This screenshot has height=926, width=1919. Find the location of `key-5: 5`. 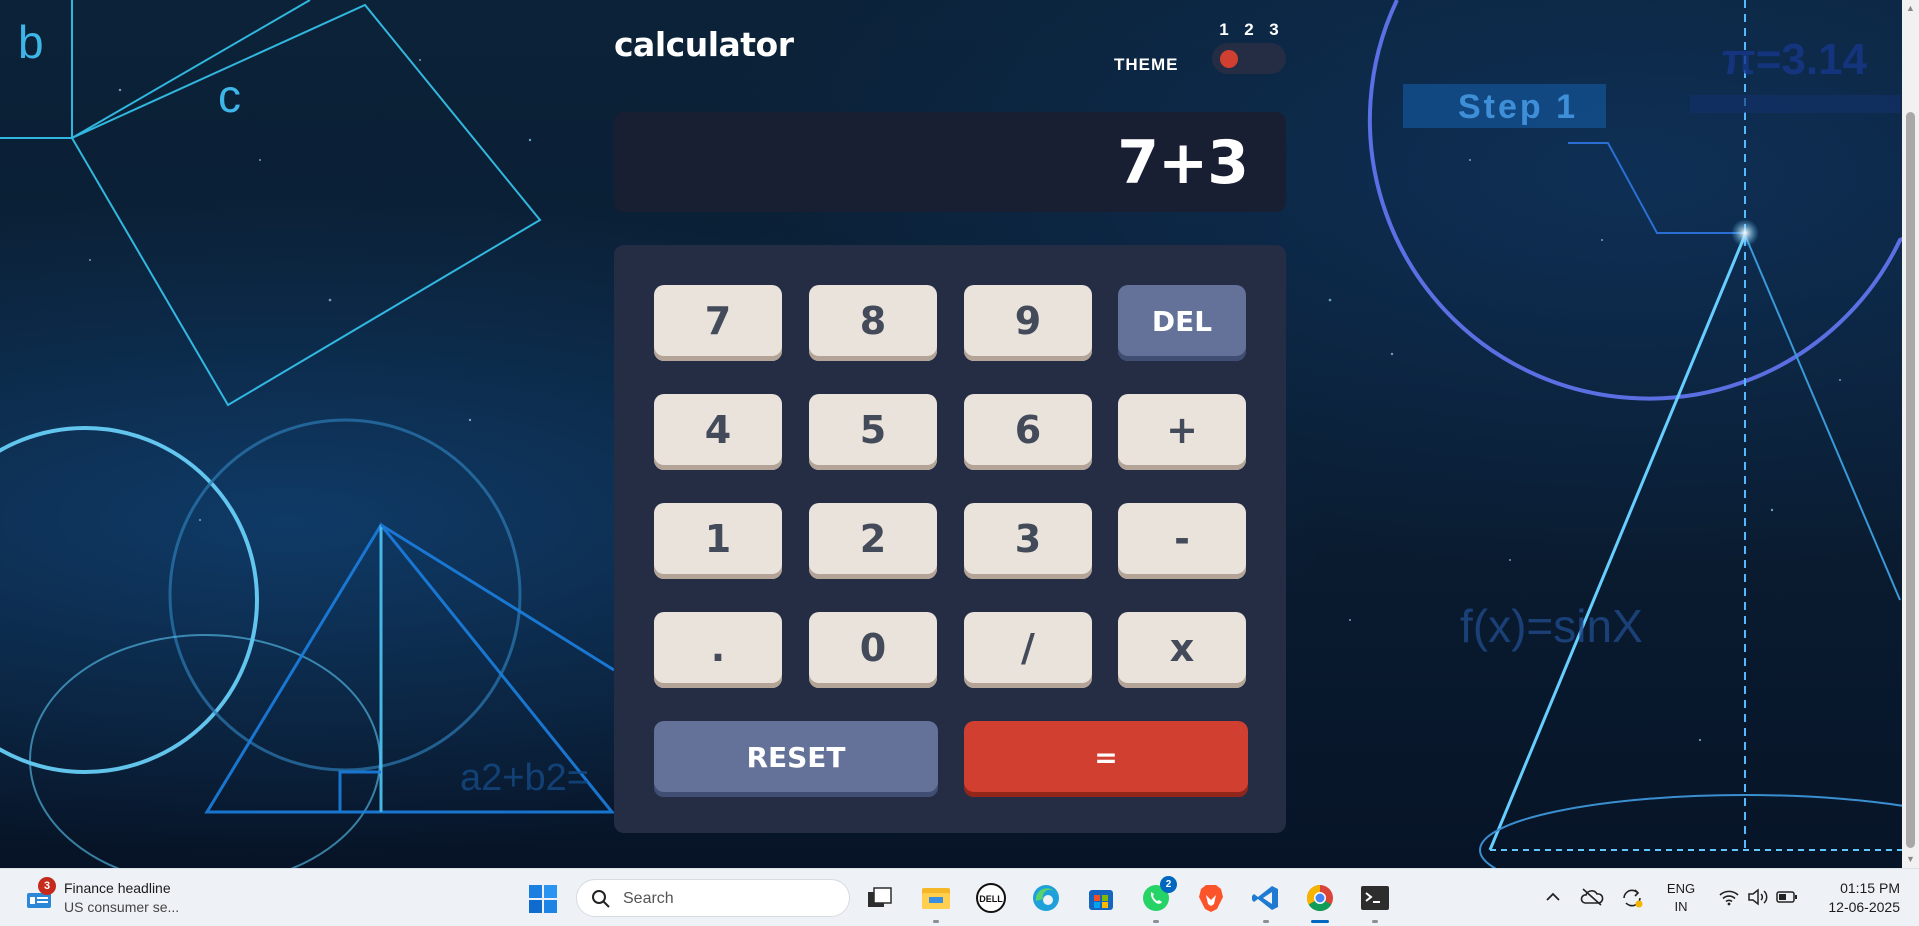

key-5: 5 is located at coordinates (873, 432).